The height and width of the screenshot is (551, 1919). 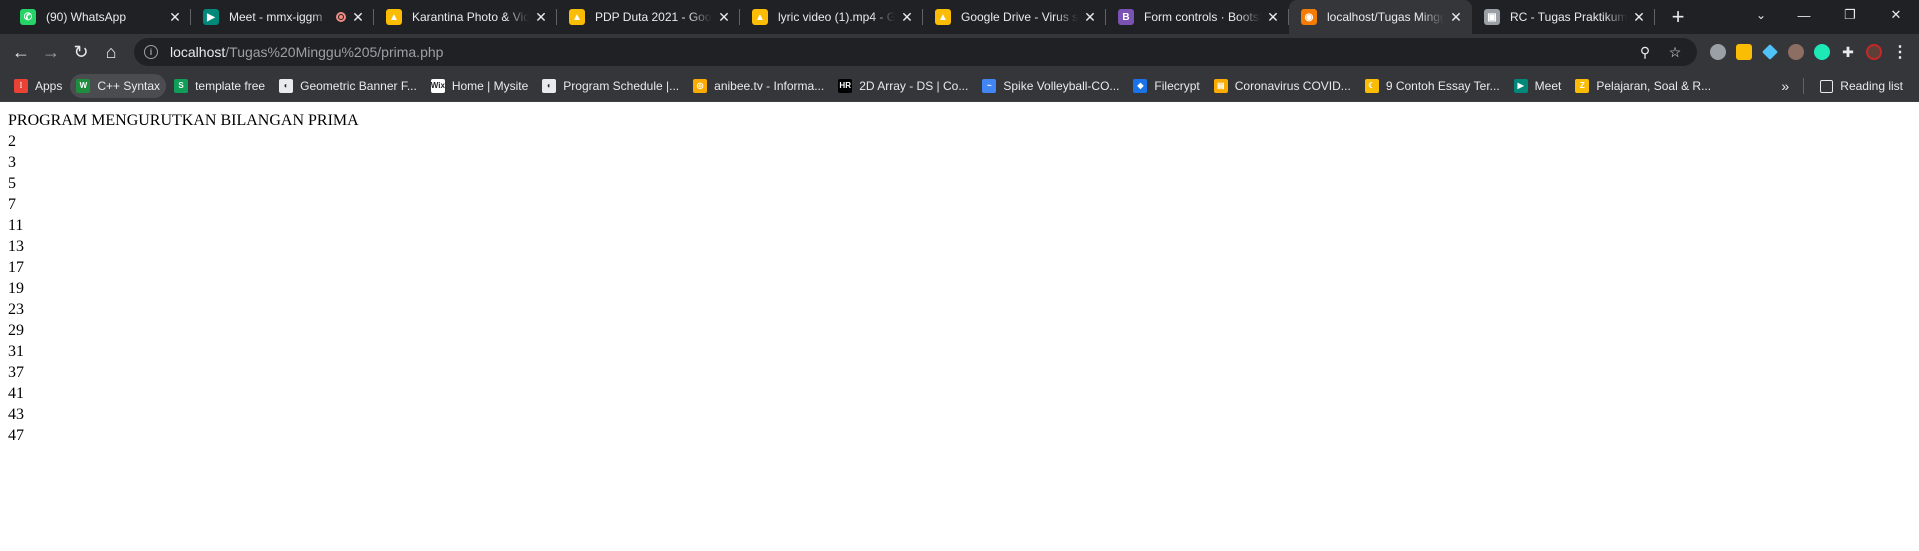 What do you see at coordinates (1848, 52) in the screenshot?
I see `extensions-puzzle-icon: ✚` at bounding box center [1848, 52].